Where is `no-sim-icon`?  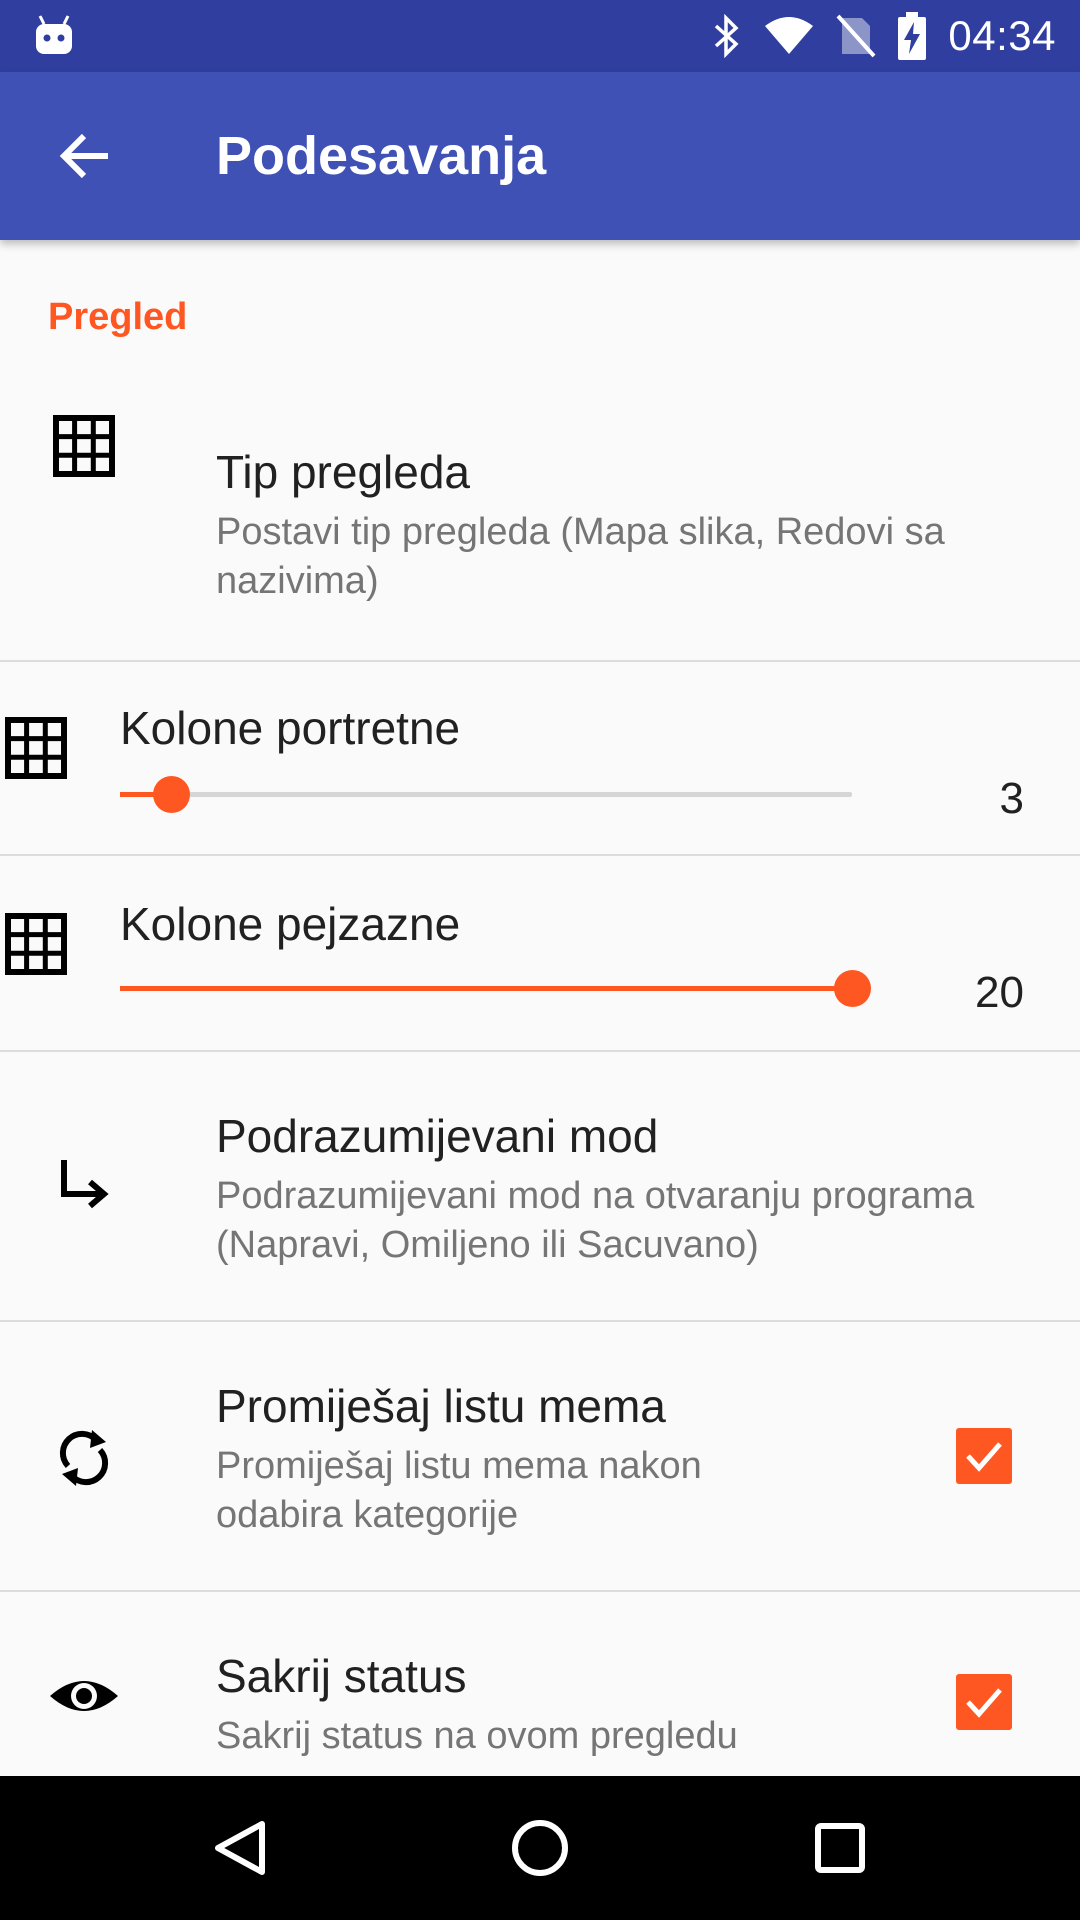
no-sim-icon is located at coordinates (856, 36).